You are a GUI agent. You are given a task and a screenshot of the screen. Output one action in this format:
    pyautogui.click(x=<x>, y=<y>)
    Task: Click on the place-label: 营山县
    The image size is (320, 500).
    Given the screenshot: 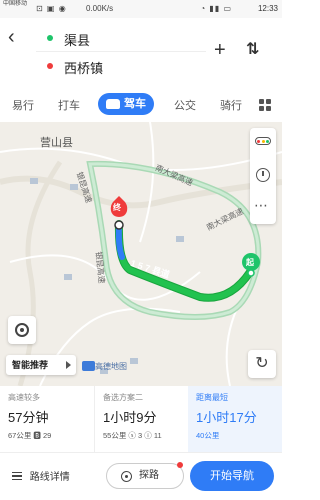 What is the action you would take?
    pyautogui.click(x=56, y=143)
    